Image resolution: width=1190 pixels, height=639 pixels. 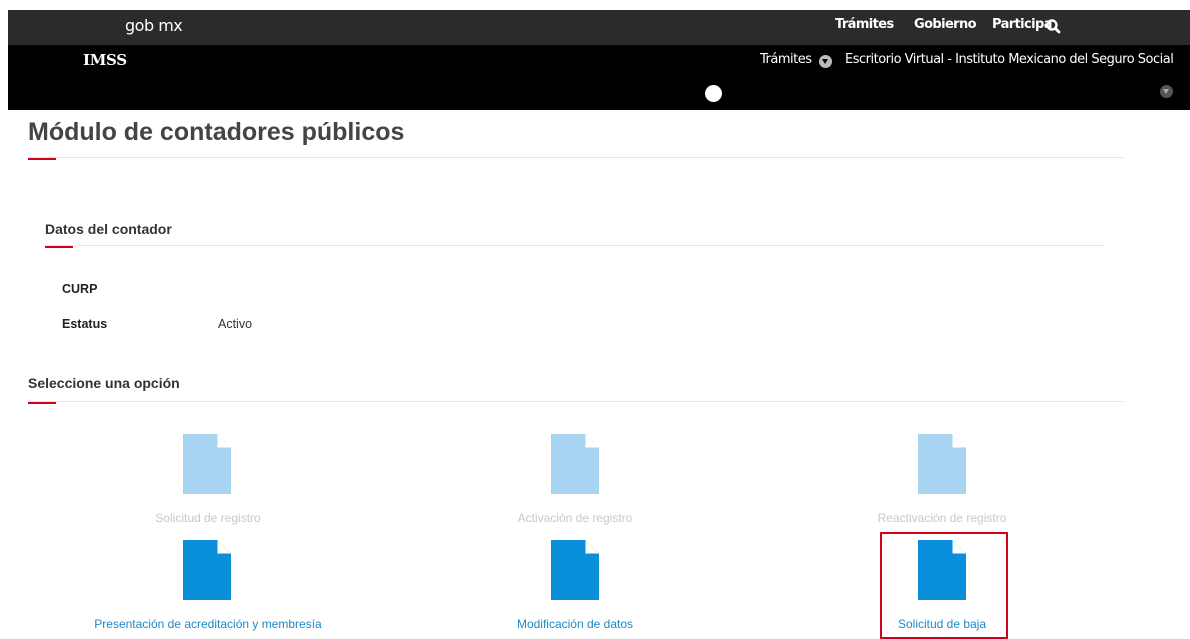 What do you see at coordinates (207, 624) in the screenshot?
I see `option-presentacion-acreditacion: Presentación de acreditación y membresía` at bounding box center [207, 624].